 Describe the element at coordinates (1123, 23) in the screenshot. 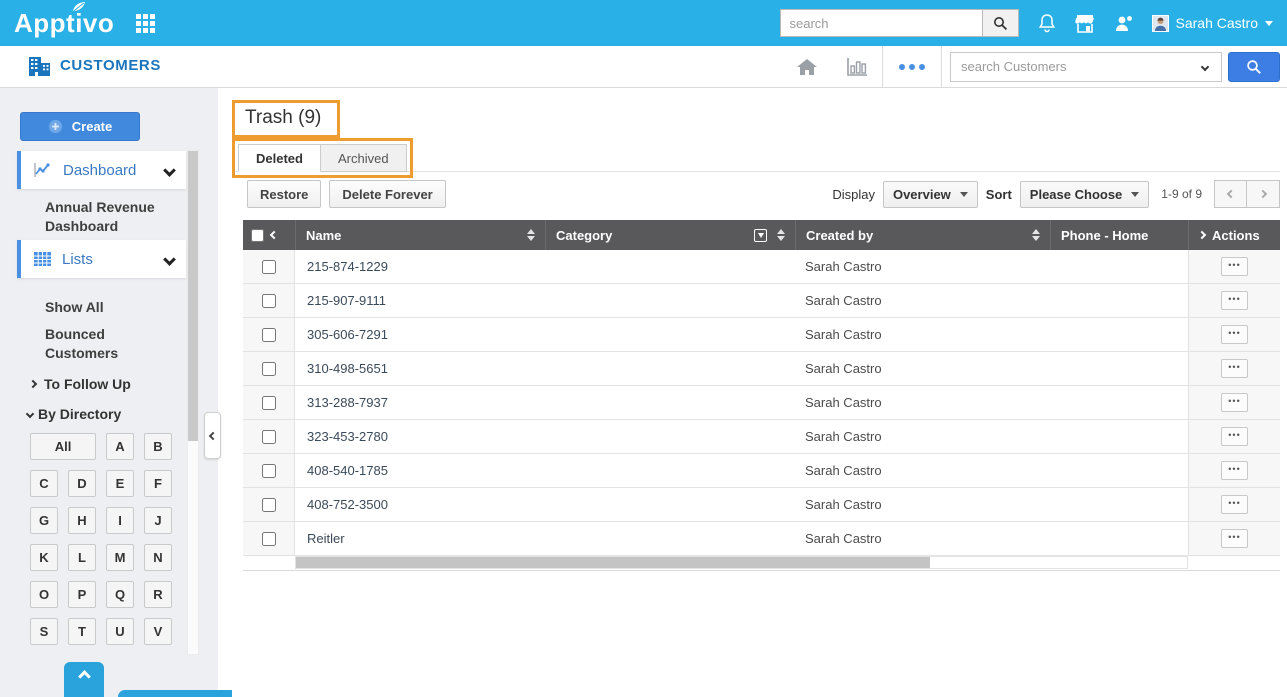

I see `referral-icon` at that location.